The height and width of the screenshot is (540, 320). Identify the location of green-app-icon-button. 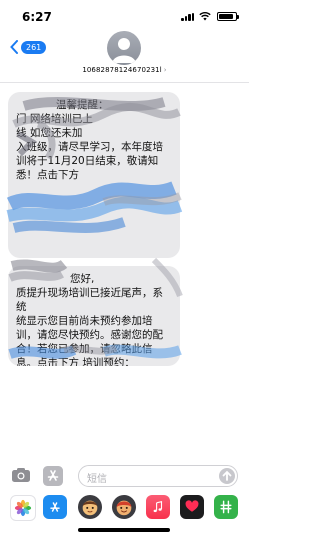
(226, 507).